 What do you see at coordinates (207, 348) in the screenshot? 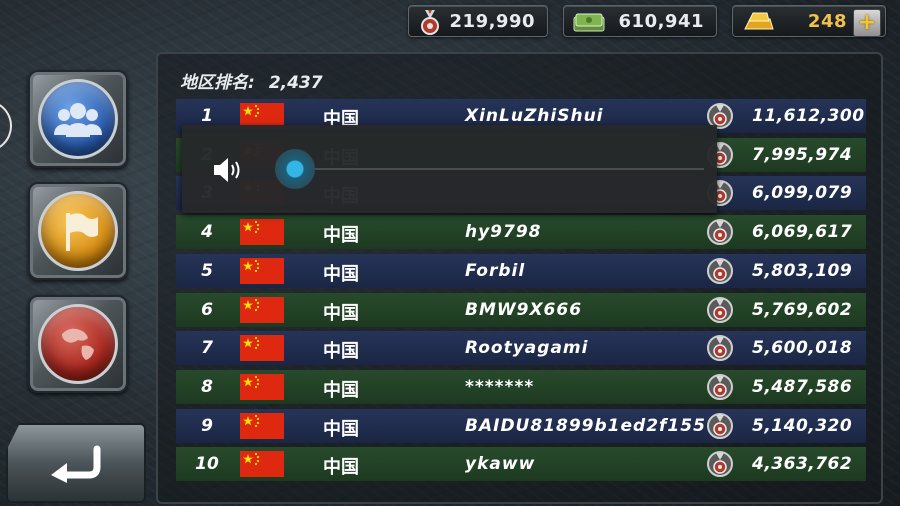
I see `rank-number: 7` at bounding box center [207, 348].